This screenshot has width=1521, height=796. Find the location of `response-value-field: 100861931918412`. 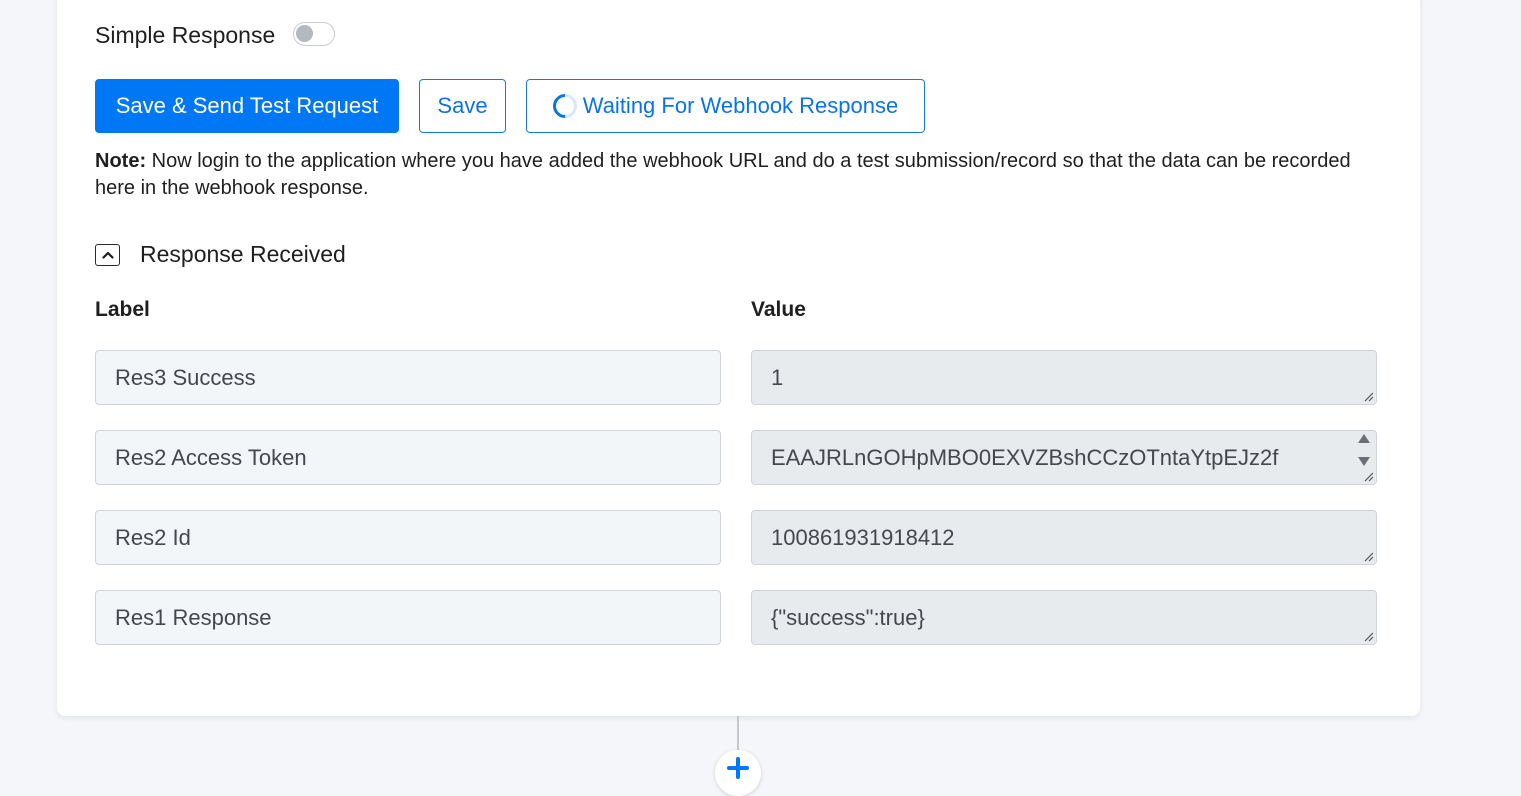

response-value-field: 100861931918412 is located at coordinates (1064, 537).